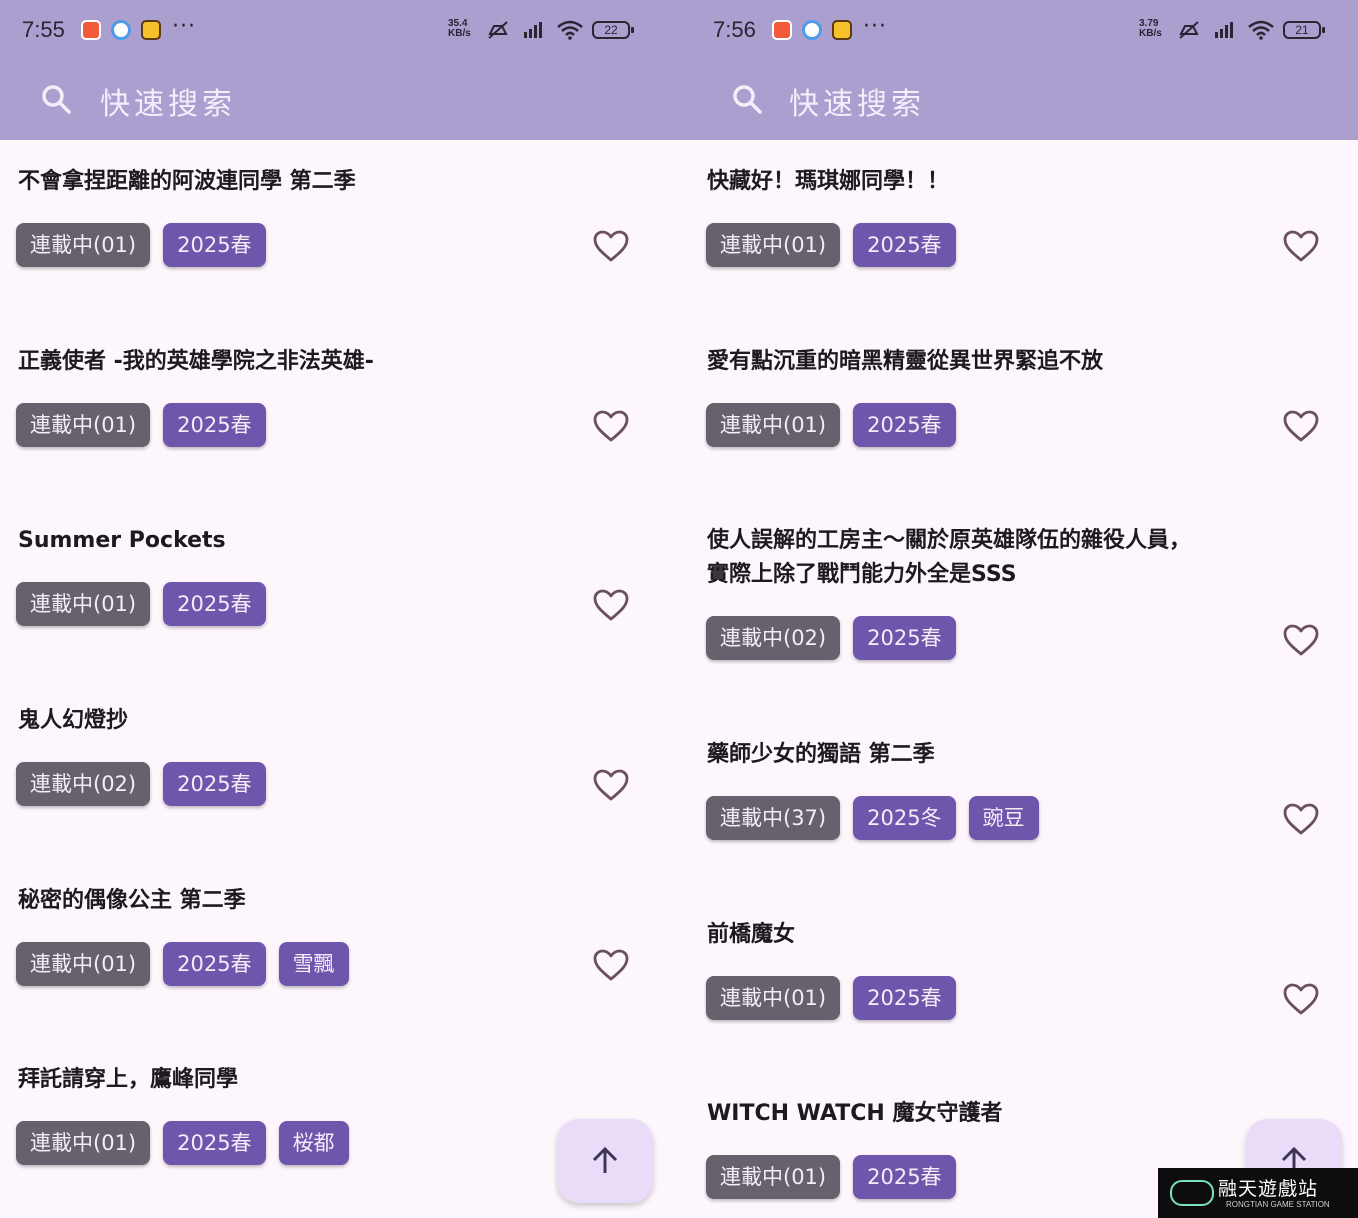 The image size is (1358, 1218). I want to click on network-speed: 3.79 KB/s, so click(1150, 28).